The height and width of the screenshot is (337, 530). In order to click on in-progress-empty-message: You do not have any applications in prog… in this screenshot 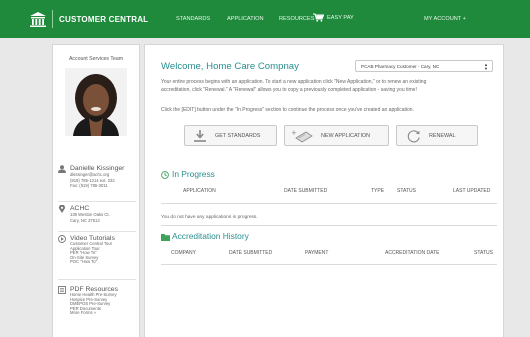, I will do `click(209, 217)`.